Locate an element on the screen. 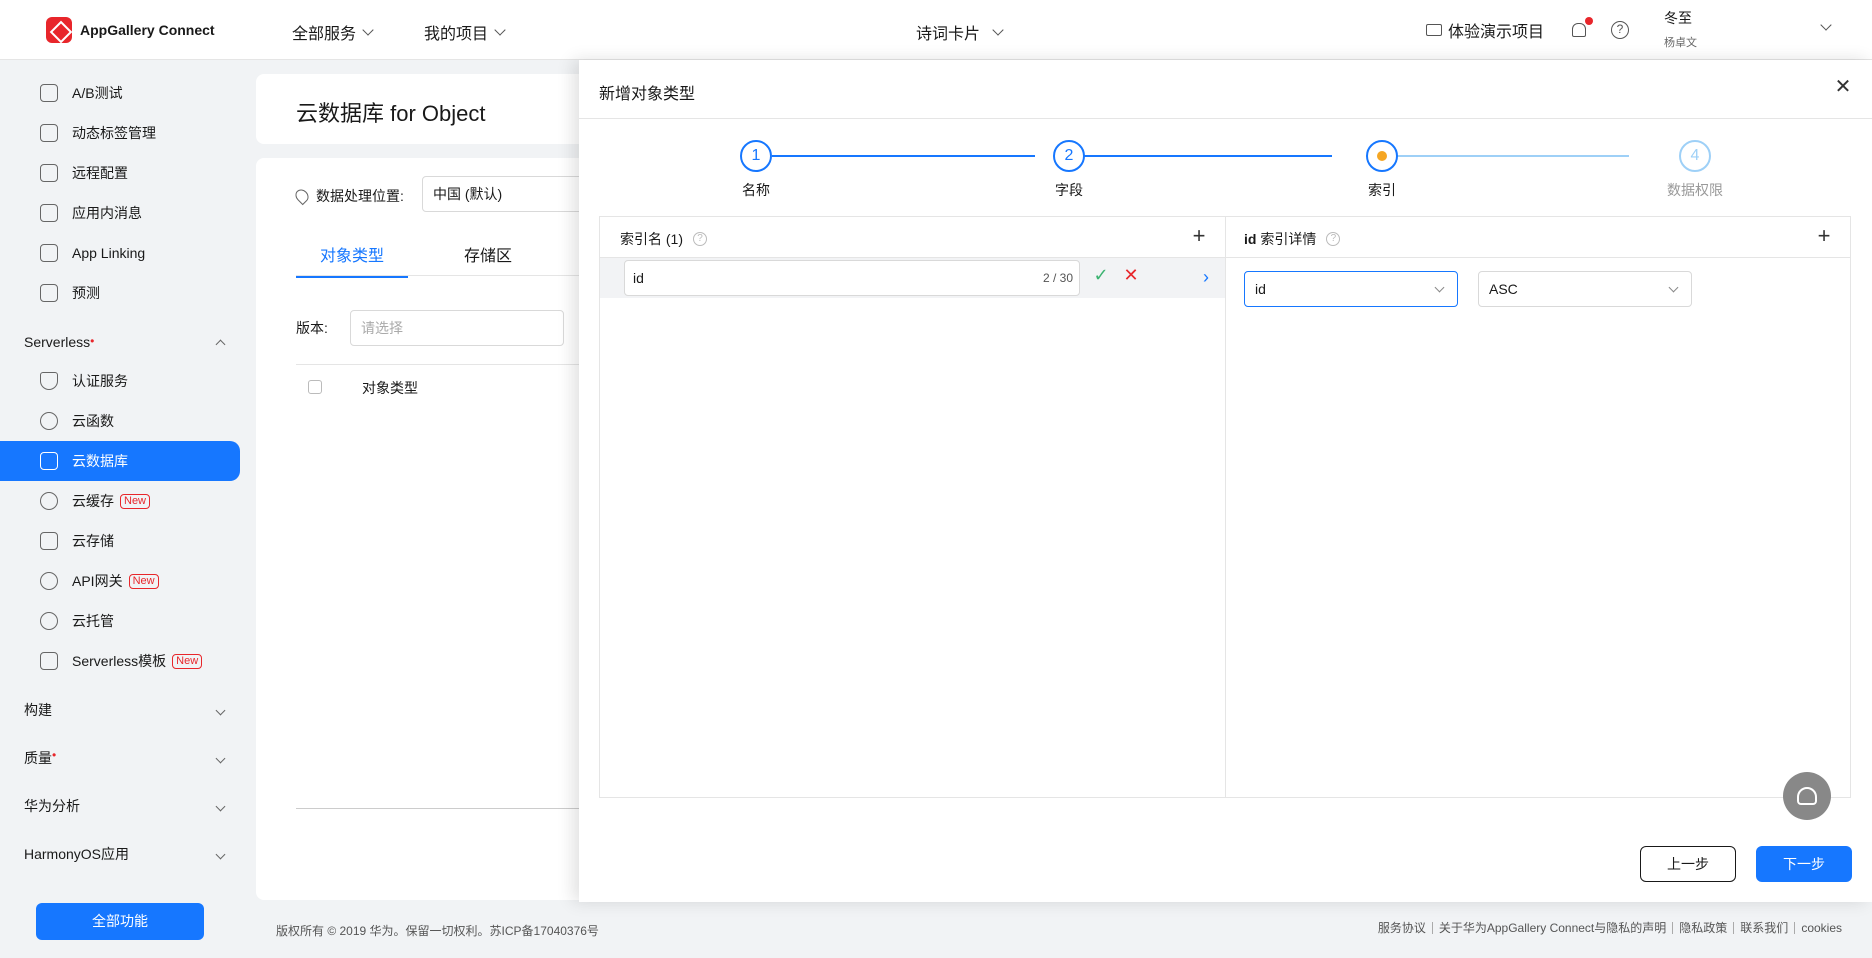  version-select: 请选择 is located at coordinates (457, 328).